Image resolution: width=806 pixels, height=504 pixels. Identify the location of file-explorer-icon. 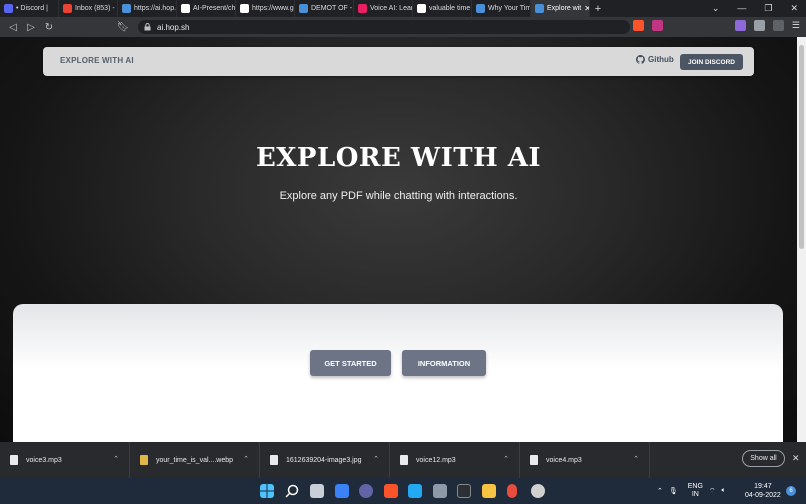
(489, 491).